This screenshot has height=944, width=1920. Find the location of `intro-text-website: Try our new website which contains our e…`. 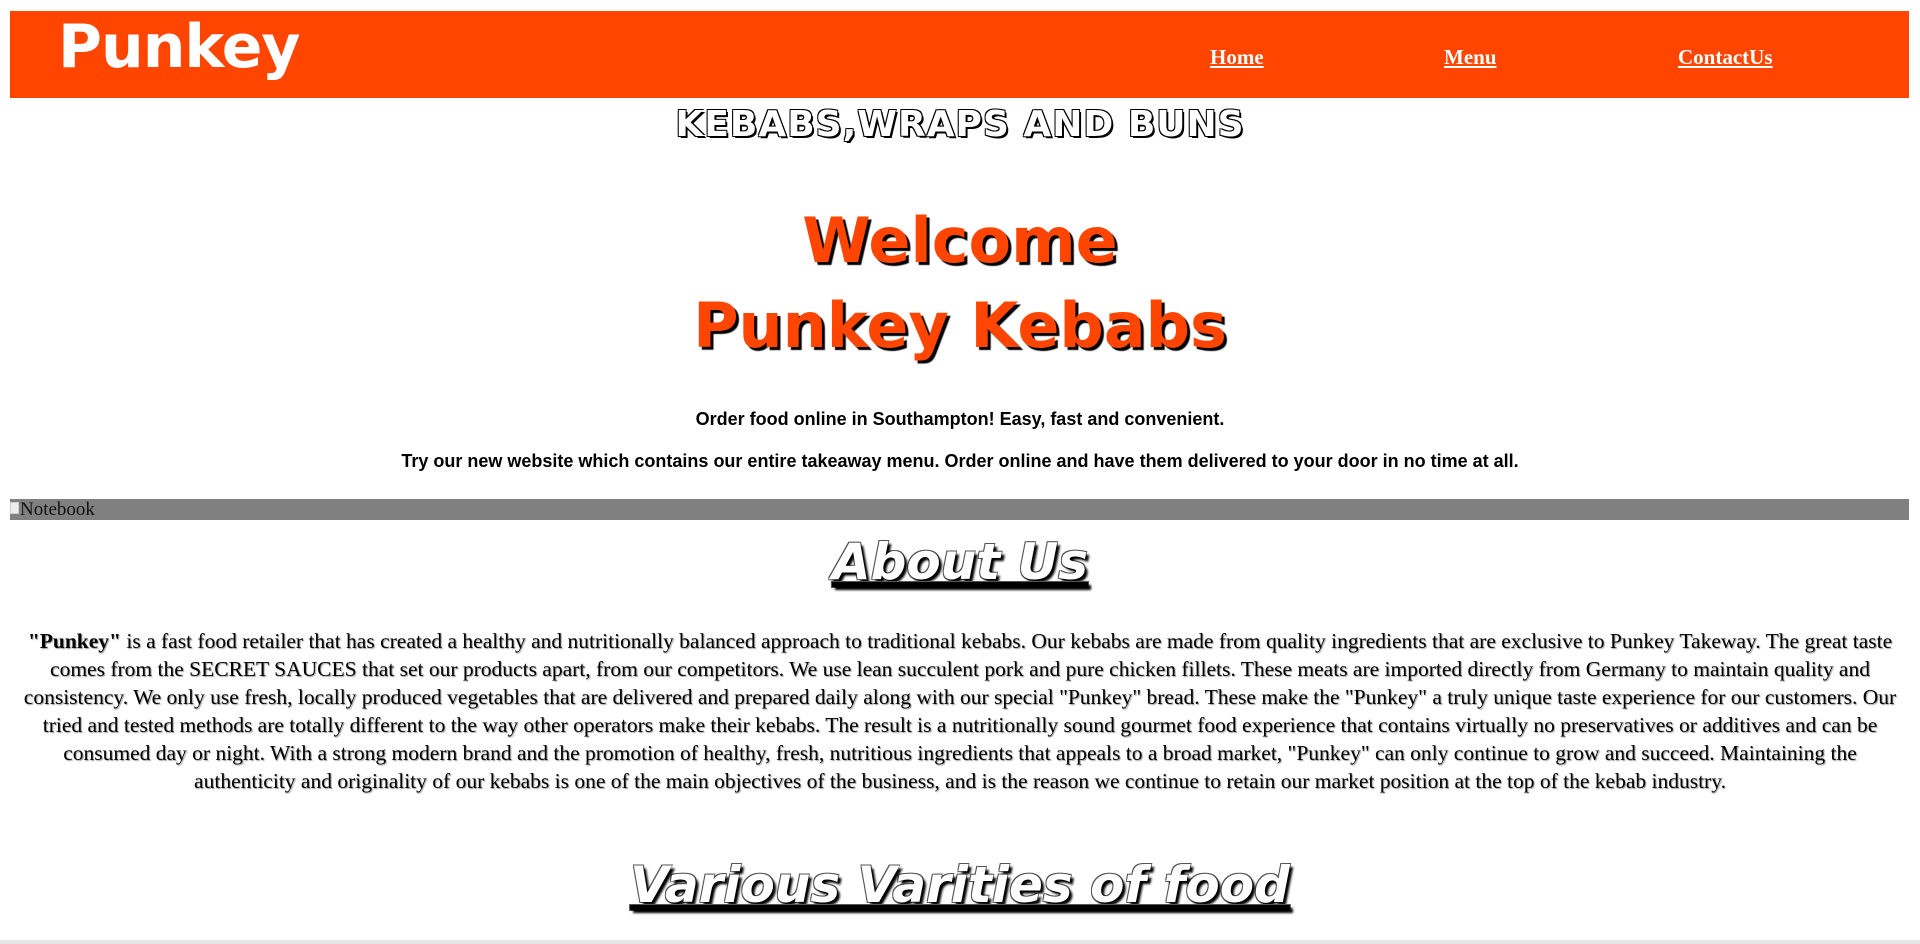

intro-text-website: Try our new website which contains our e… is located at coordinates (960, 461).